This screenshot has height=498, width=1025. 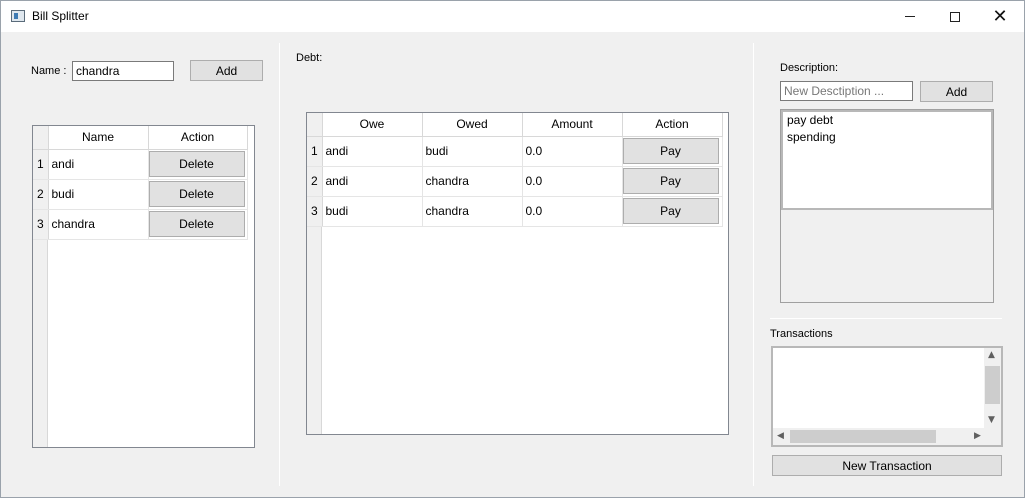 I want to click on divider-left, so click(x=279, y=264).